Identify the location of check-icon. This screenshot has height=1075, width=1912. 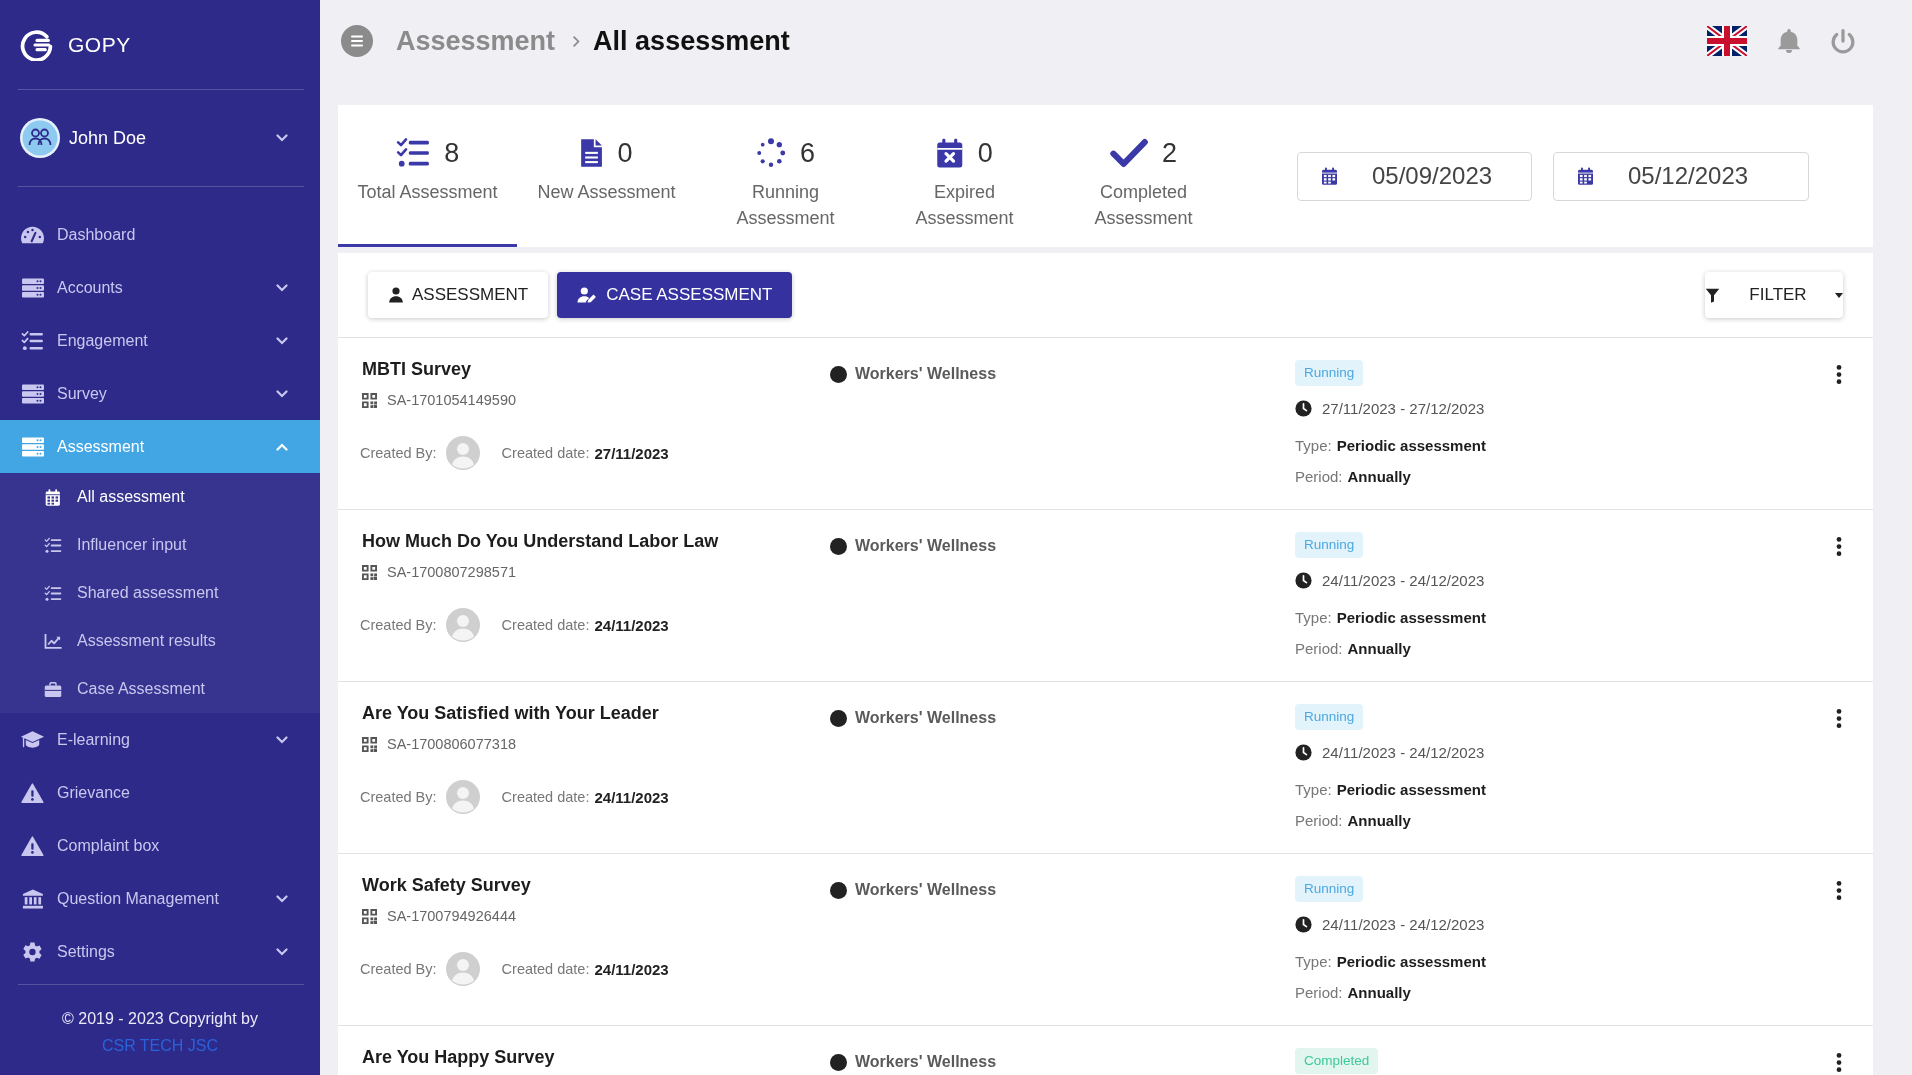
(1129, 153).